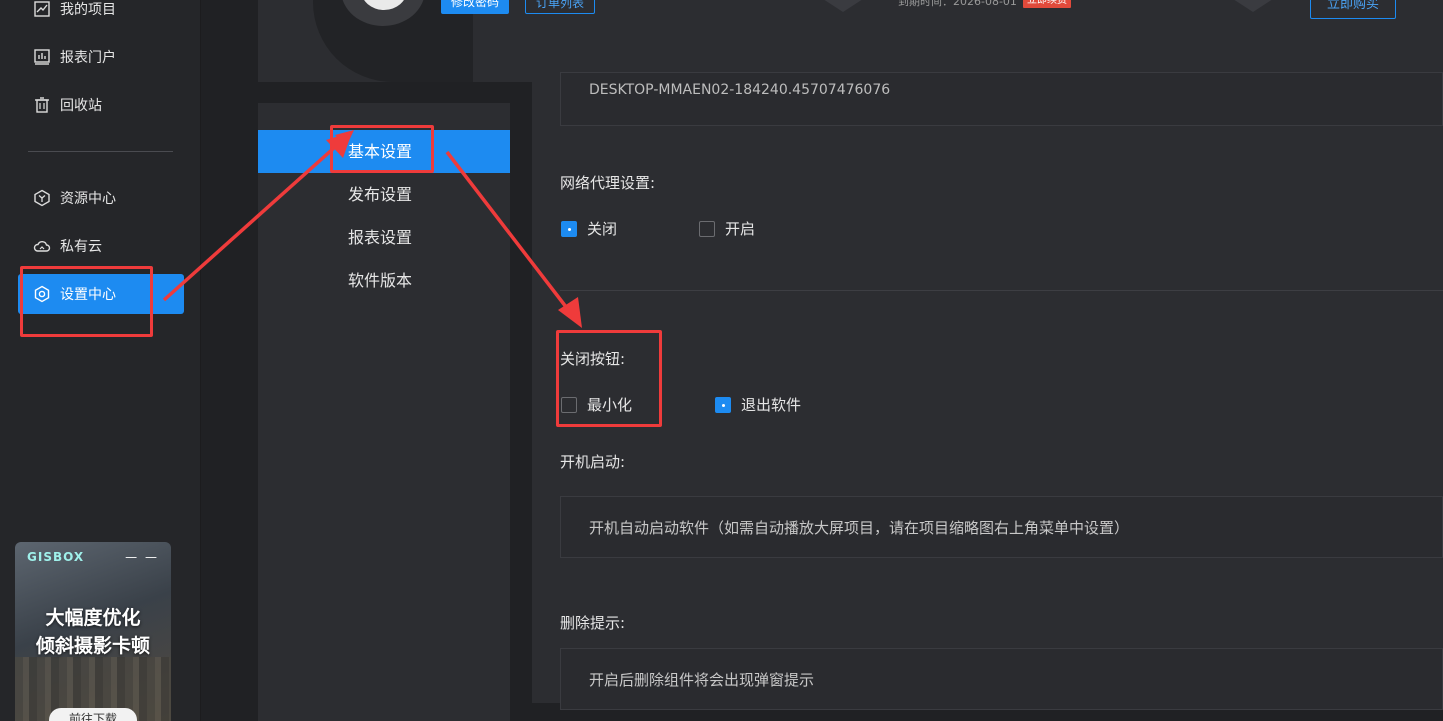 The image size is (1443, 721). Describe the element at coordinates (384, 194) in the screenshot. I see `submenu-publish-settings: 发布设置` at that location.